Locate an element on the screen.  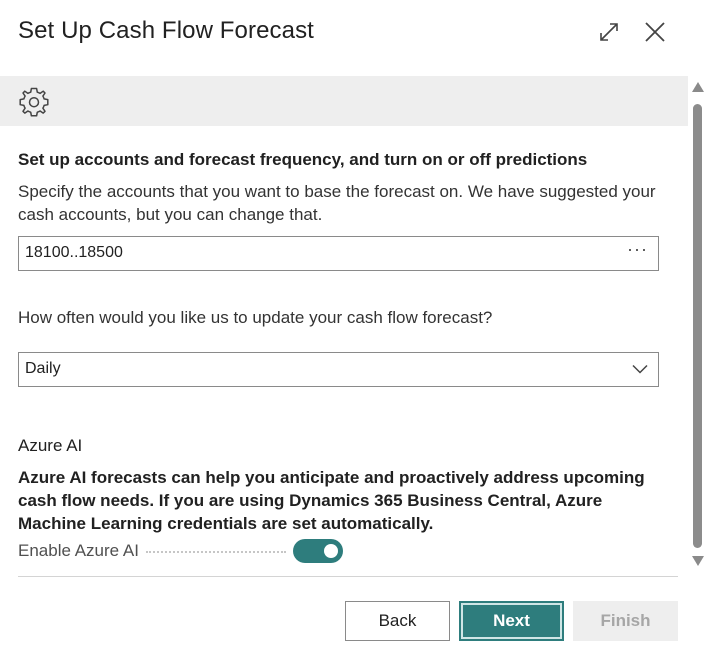
finish-button: Finish is located at coordinates (625, 621).